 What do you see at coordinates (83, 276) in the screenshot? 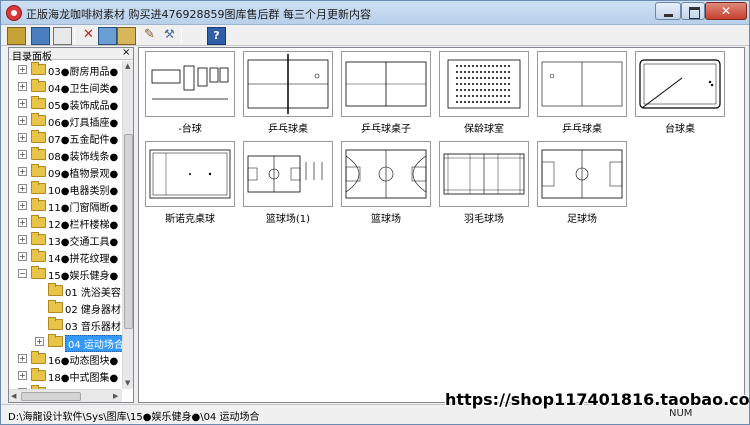
I see `tree-item-label: 15●娱乐健身●` at bounding box center [83, 276].